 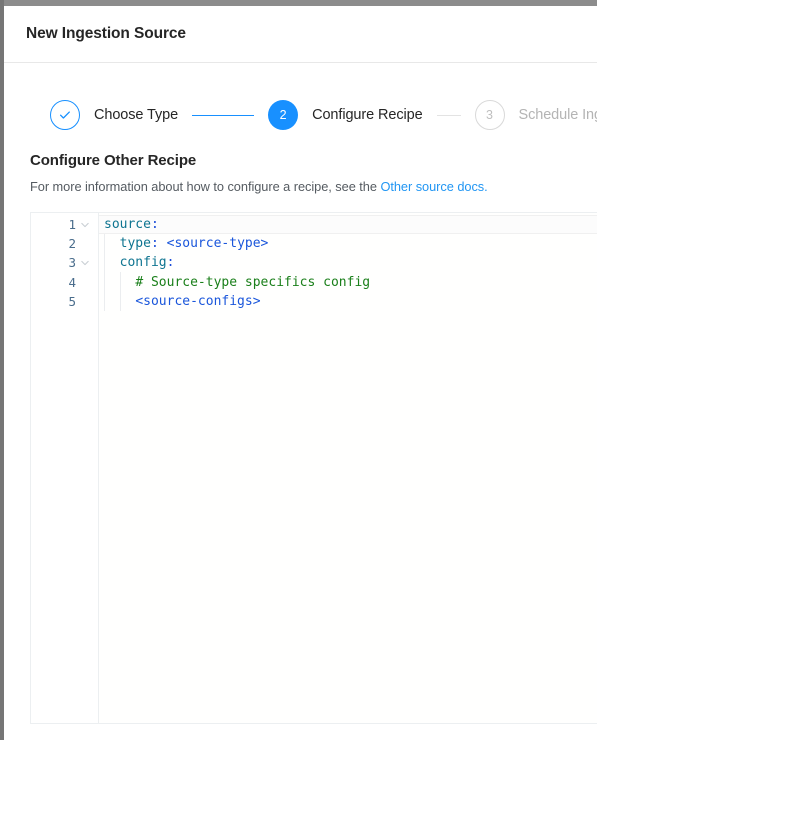 I want to click on step-schedule-ingestion-indicator: 3, so click(x=489, y=115).